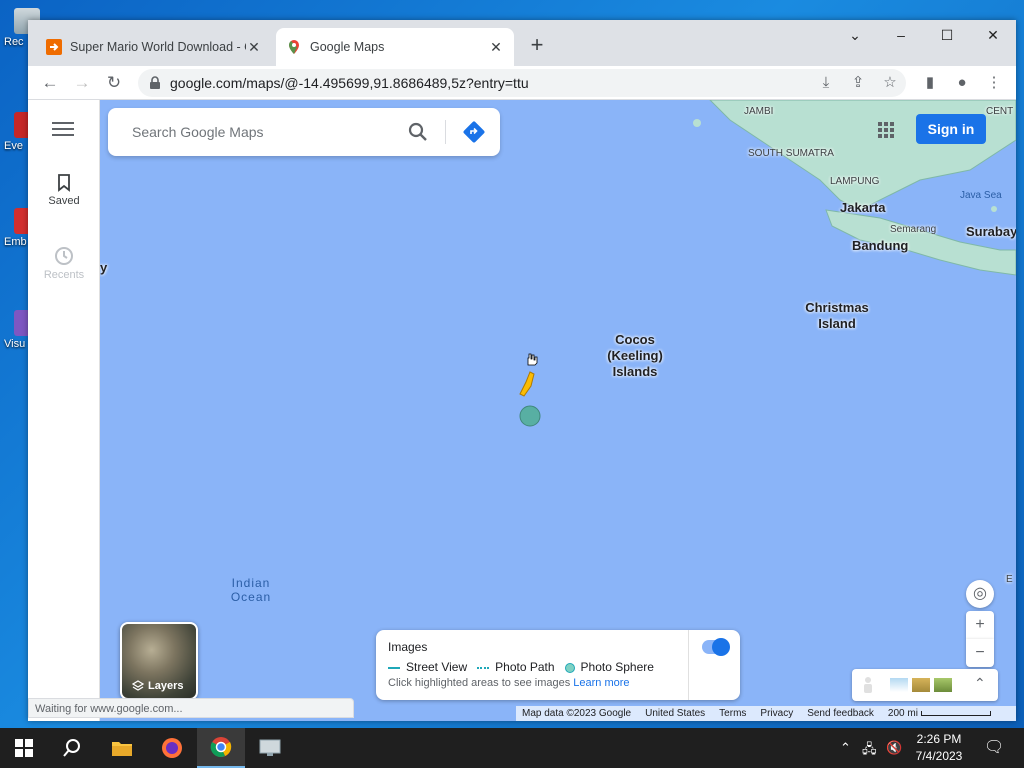 The height and width of the screenshot is (768, 1024). What do you see at coordinates (980, 625) in the screenshot?
I see `zoom-in-button: +` at bounding box center [980, 625].